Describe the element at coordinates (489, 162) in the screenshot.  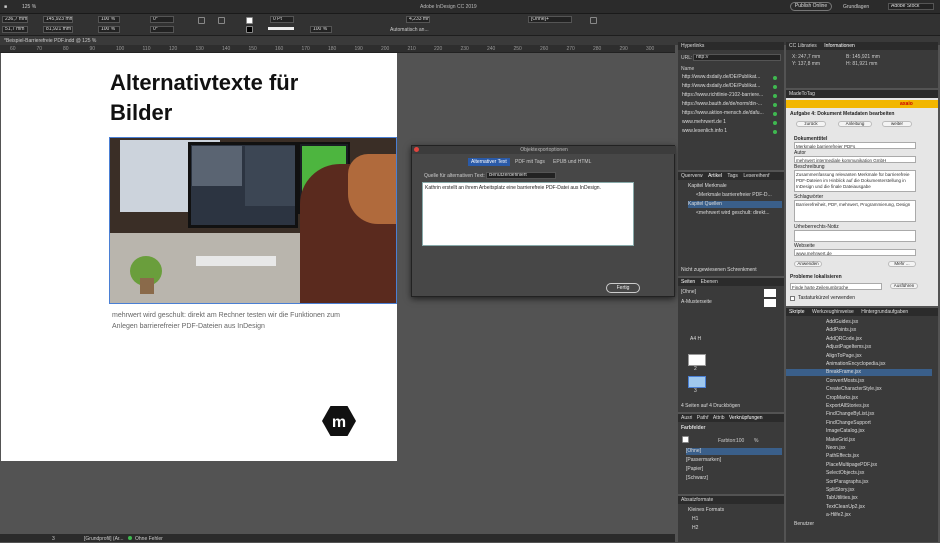
I see `tab-alt-text: Alternativer Text` at that location.